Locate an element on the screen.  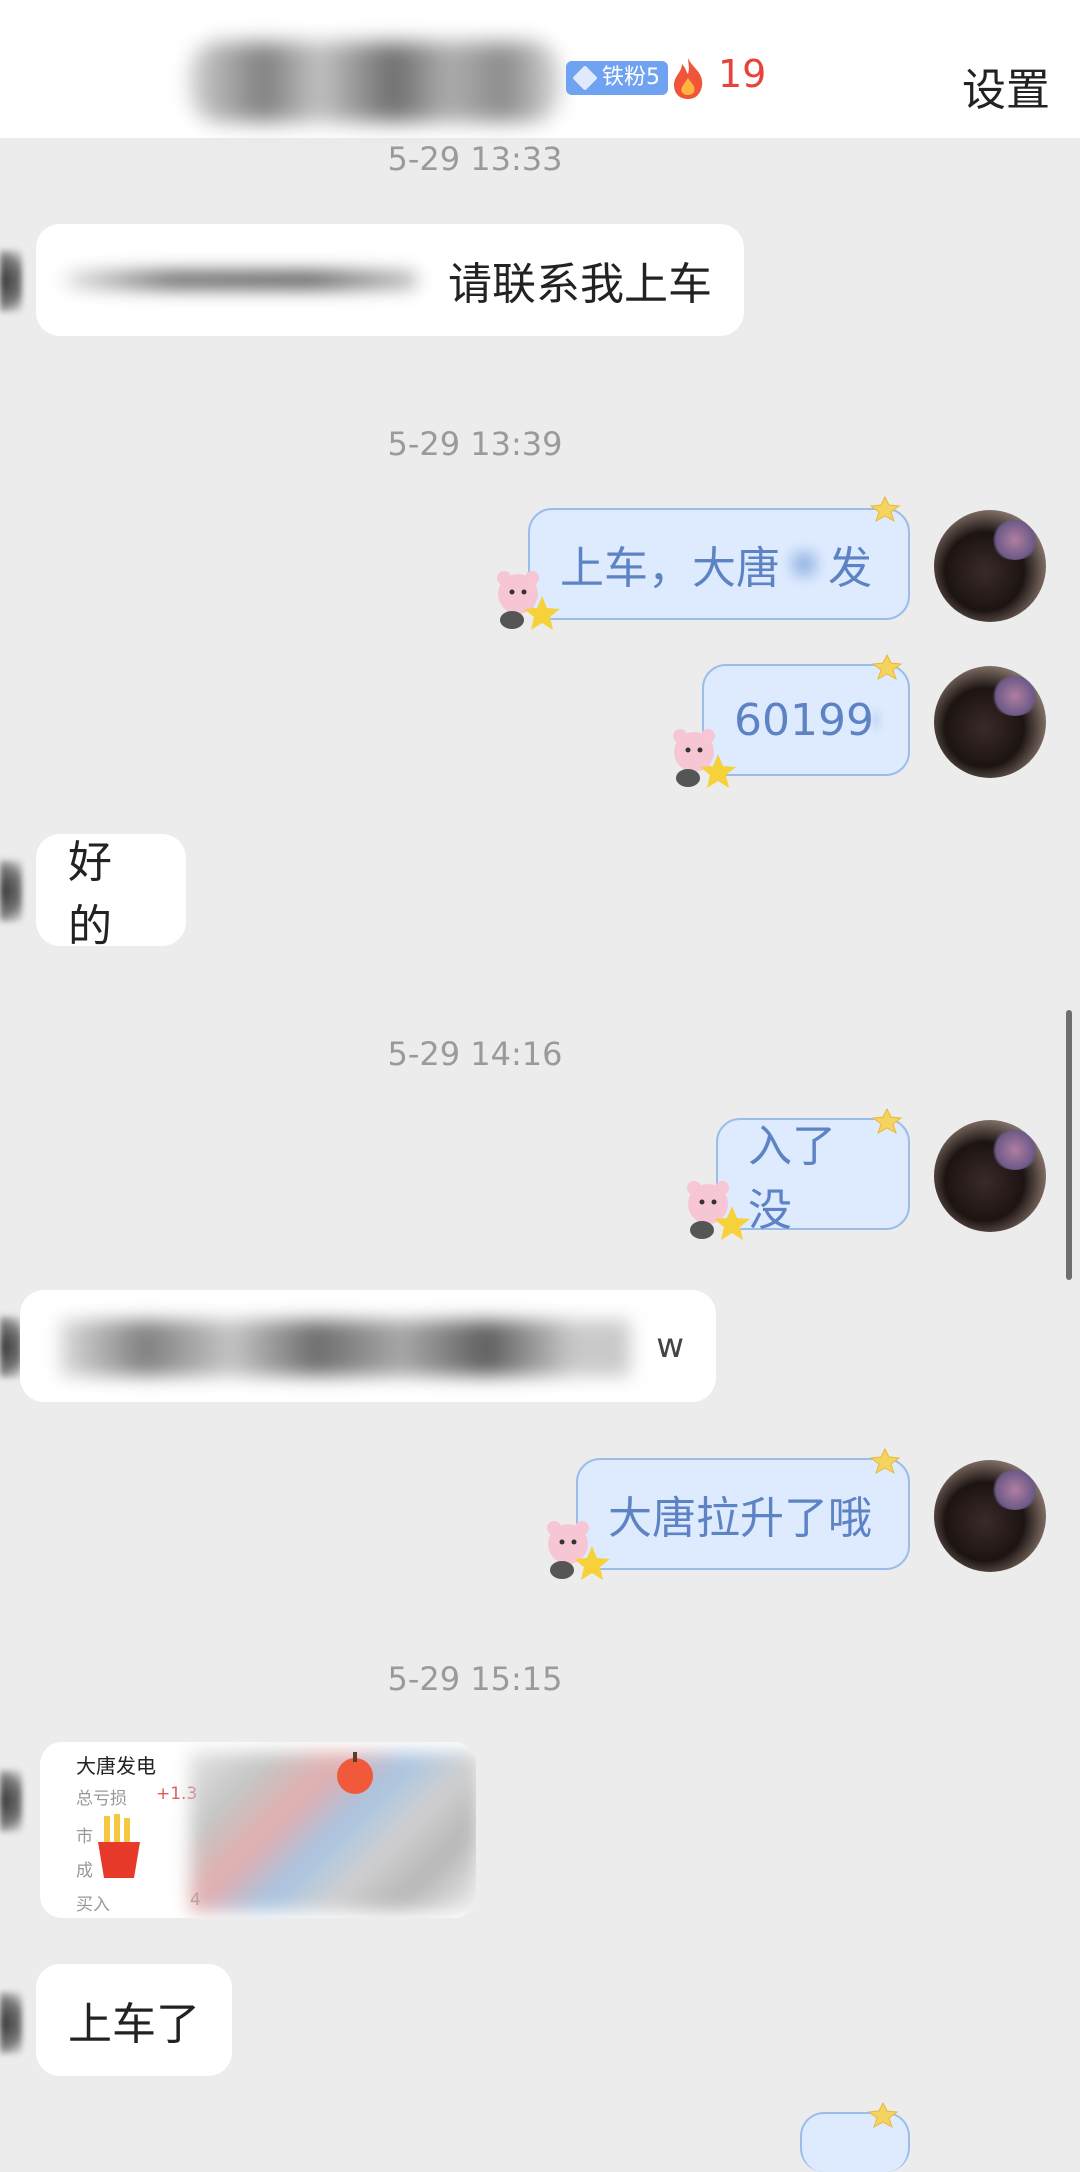
diamond-icon is located at coordinates (585, 78).